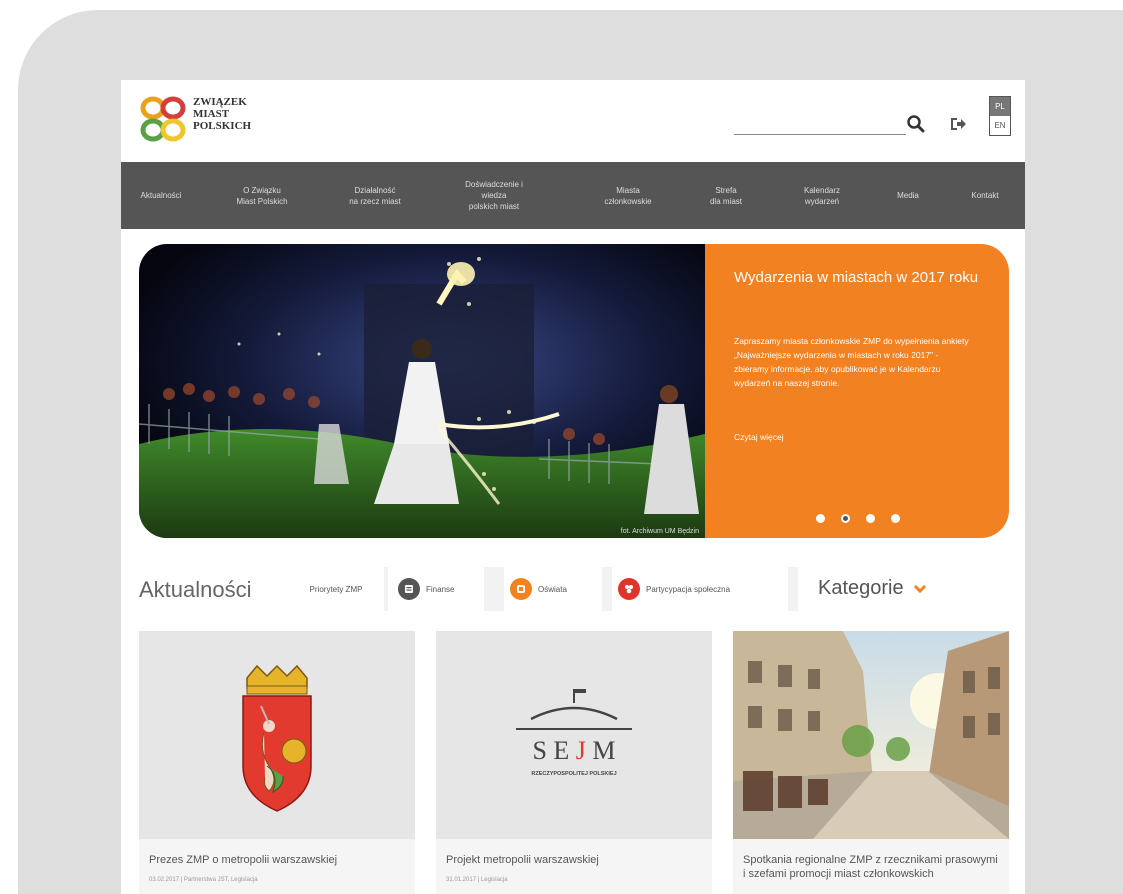  What do you see at coordinates (375, 195) in the screenshot?
I see `nav-item-dzialalnosc: Działalność na rzecz miast` at bounding box center [375, 195].